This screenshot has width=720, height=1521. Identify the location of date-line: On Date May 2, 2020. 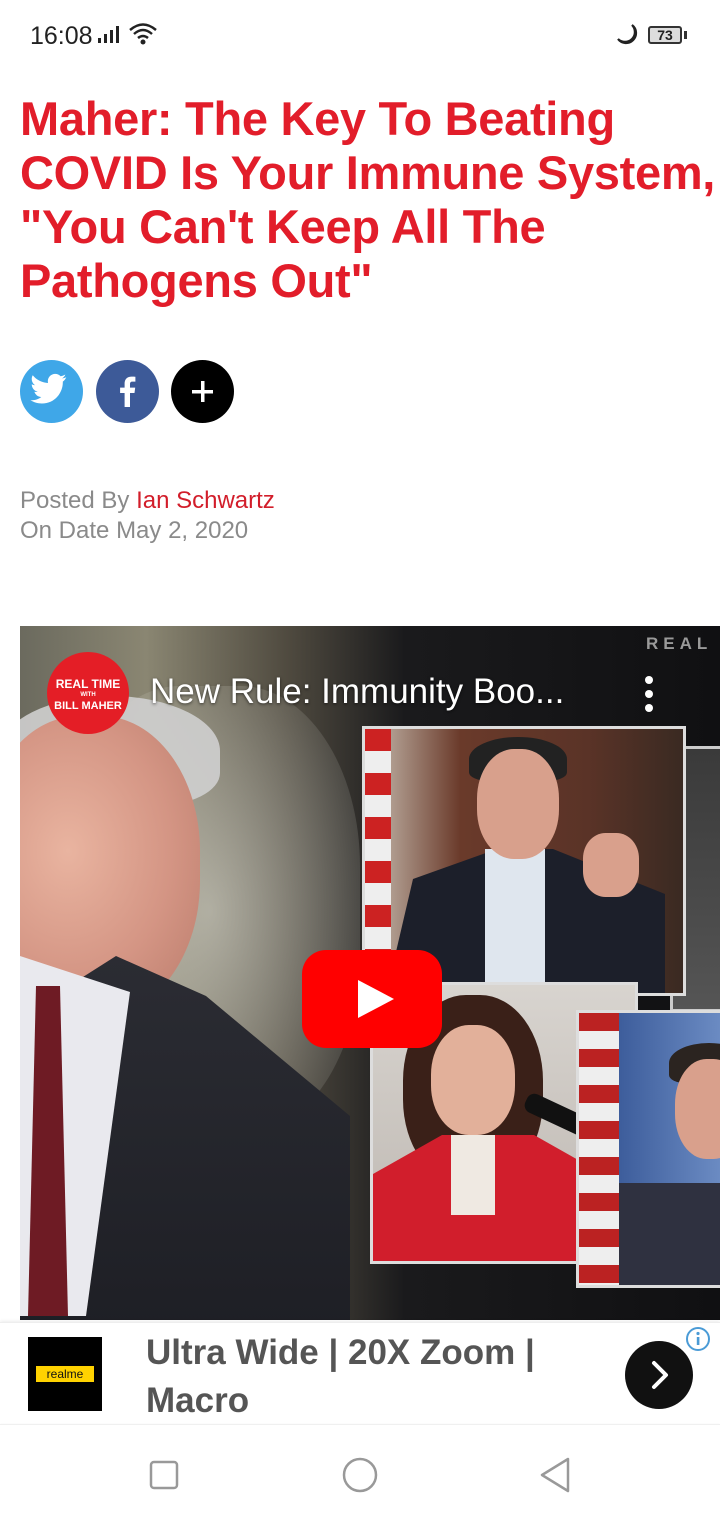
(147, 531).